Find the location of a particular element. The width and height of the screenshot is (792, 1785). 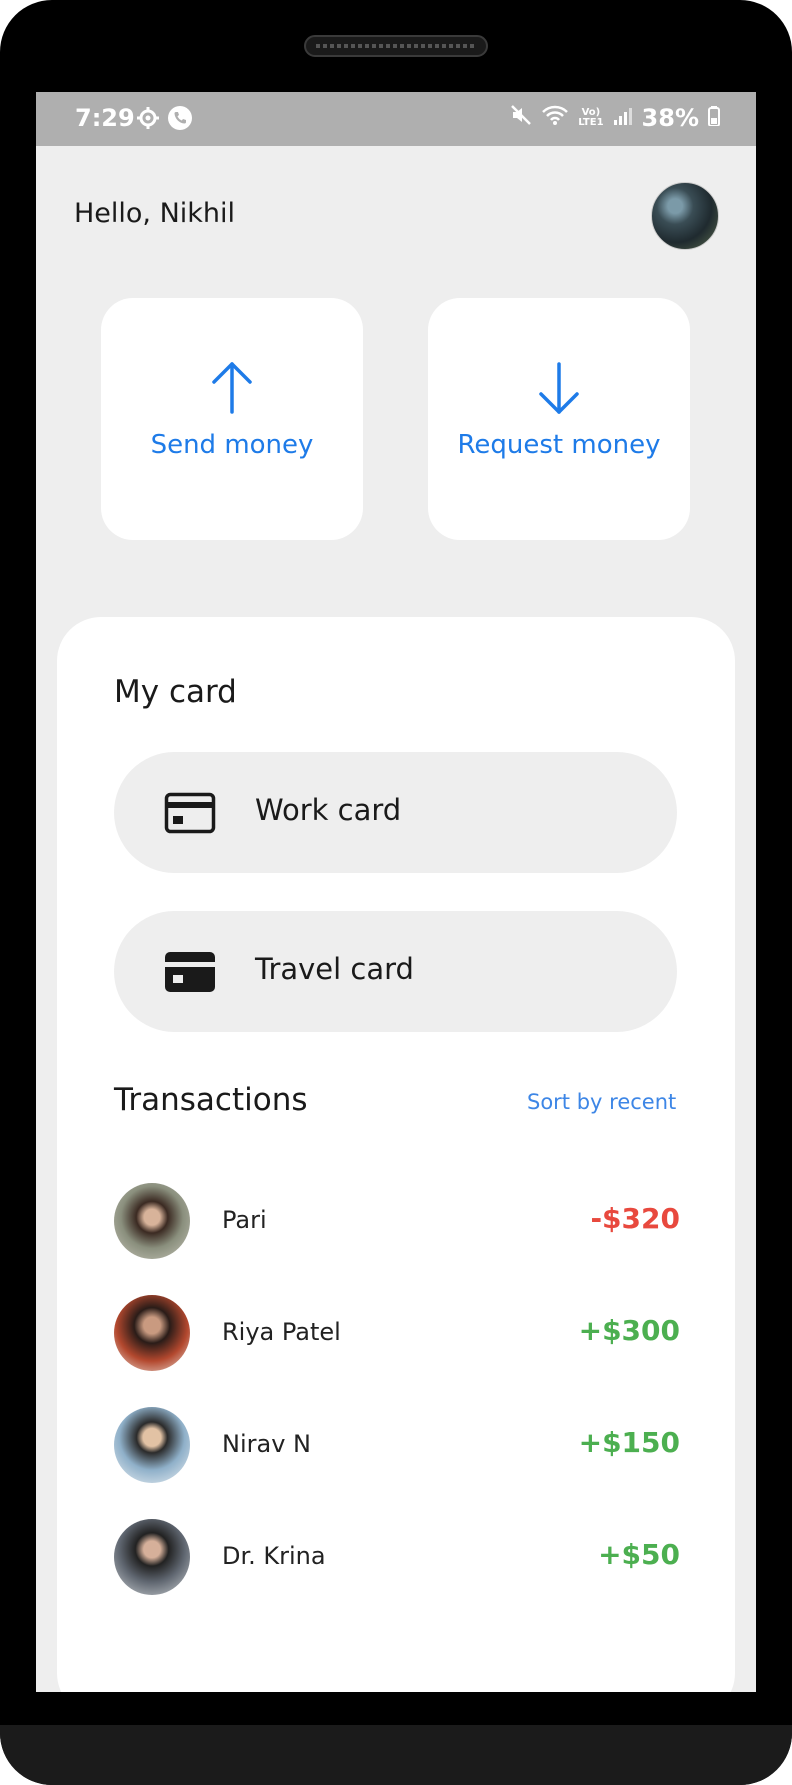

phone-chin is located at coordinates (396, 1755).